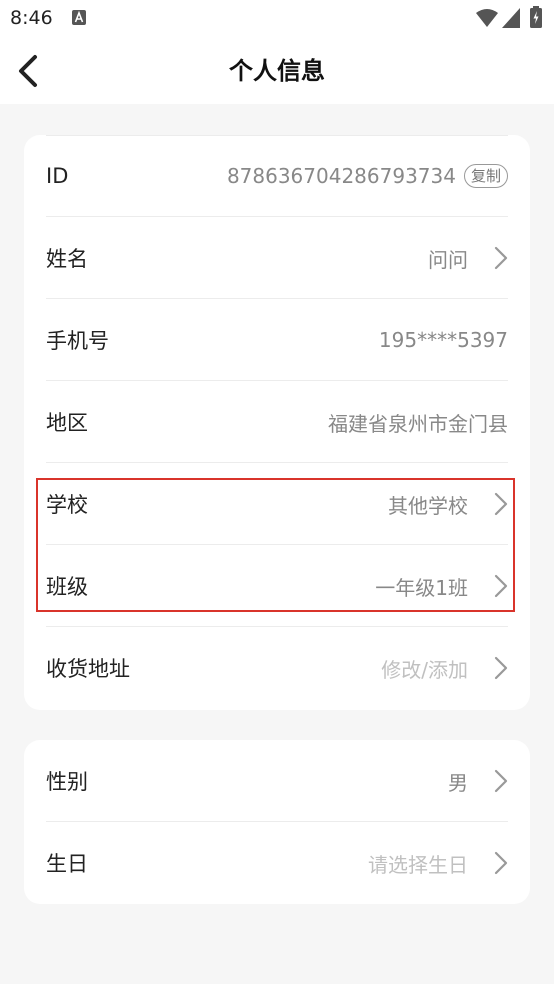  What do you see at coordinates (277, 668) in the screenshot?
I see `address-row: 收货地址 修改/添加` at bounding box center [277, 668].